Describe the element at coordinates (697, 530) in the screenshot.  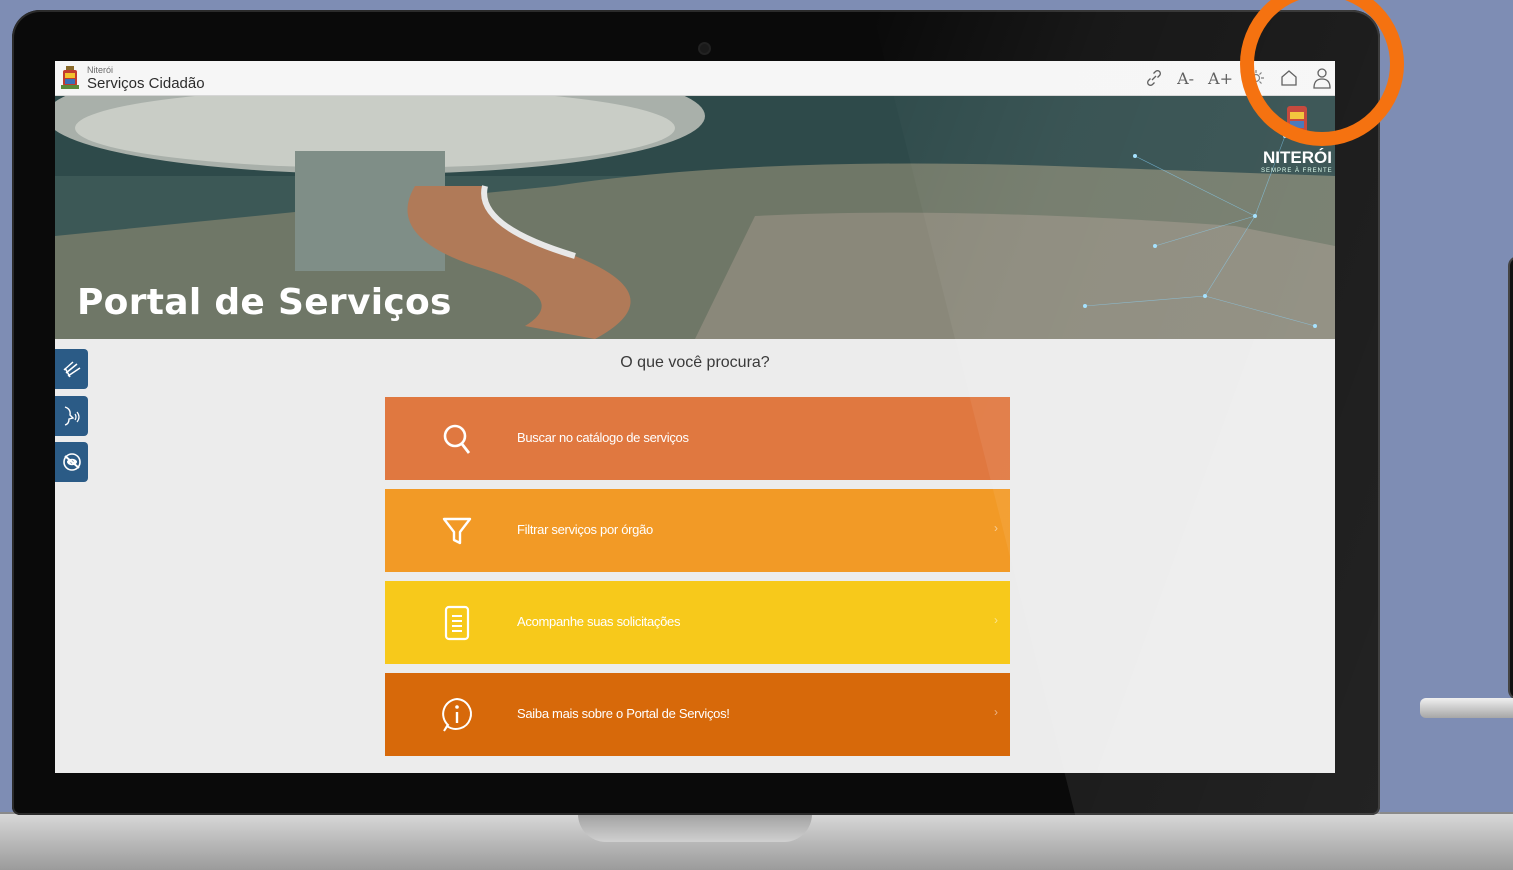
I see `filter-by-agency-card: Filtrar serviços por órgão ›` at that location.